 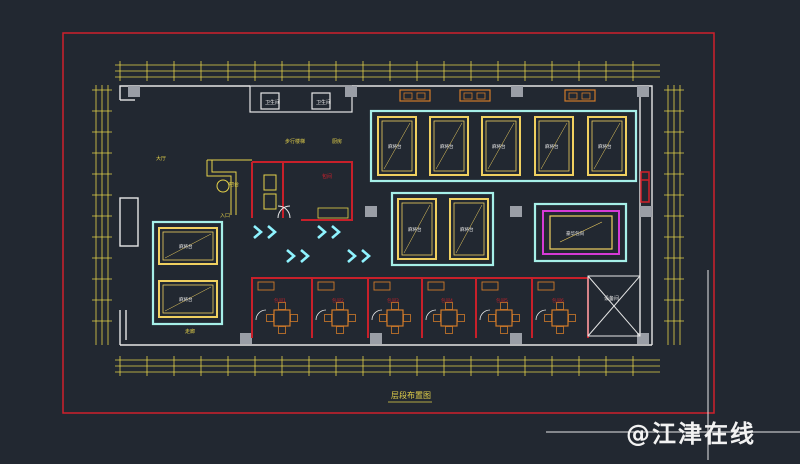 I want to click on dimension-top, so click(x=387, y=71).